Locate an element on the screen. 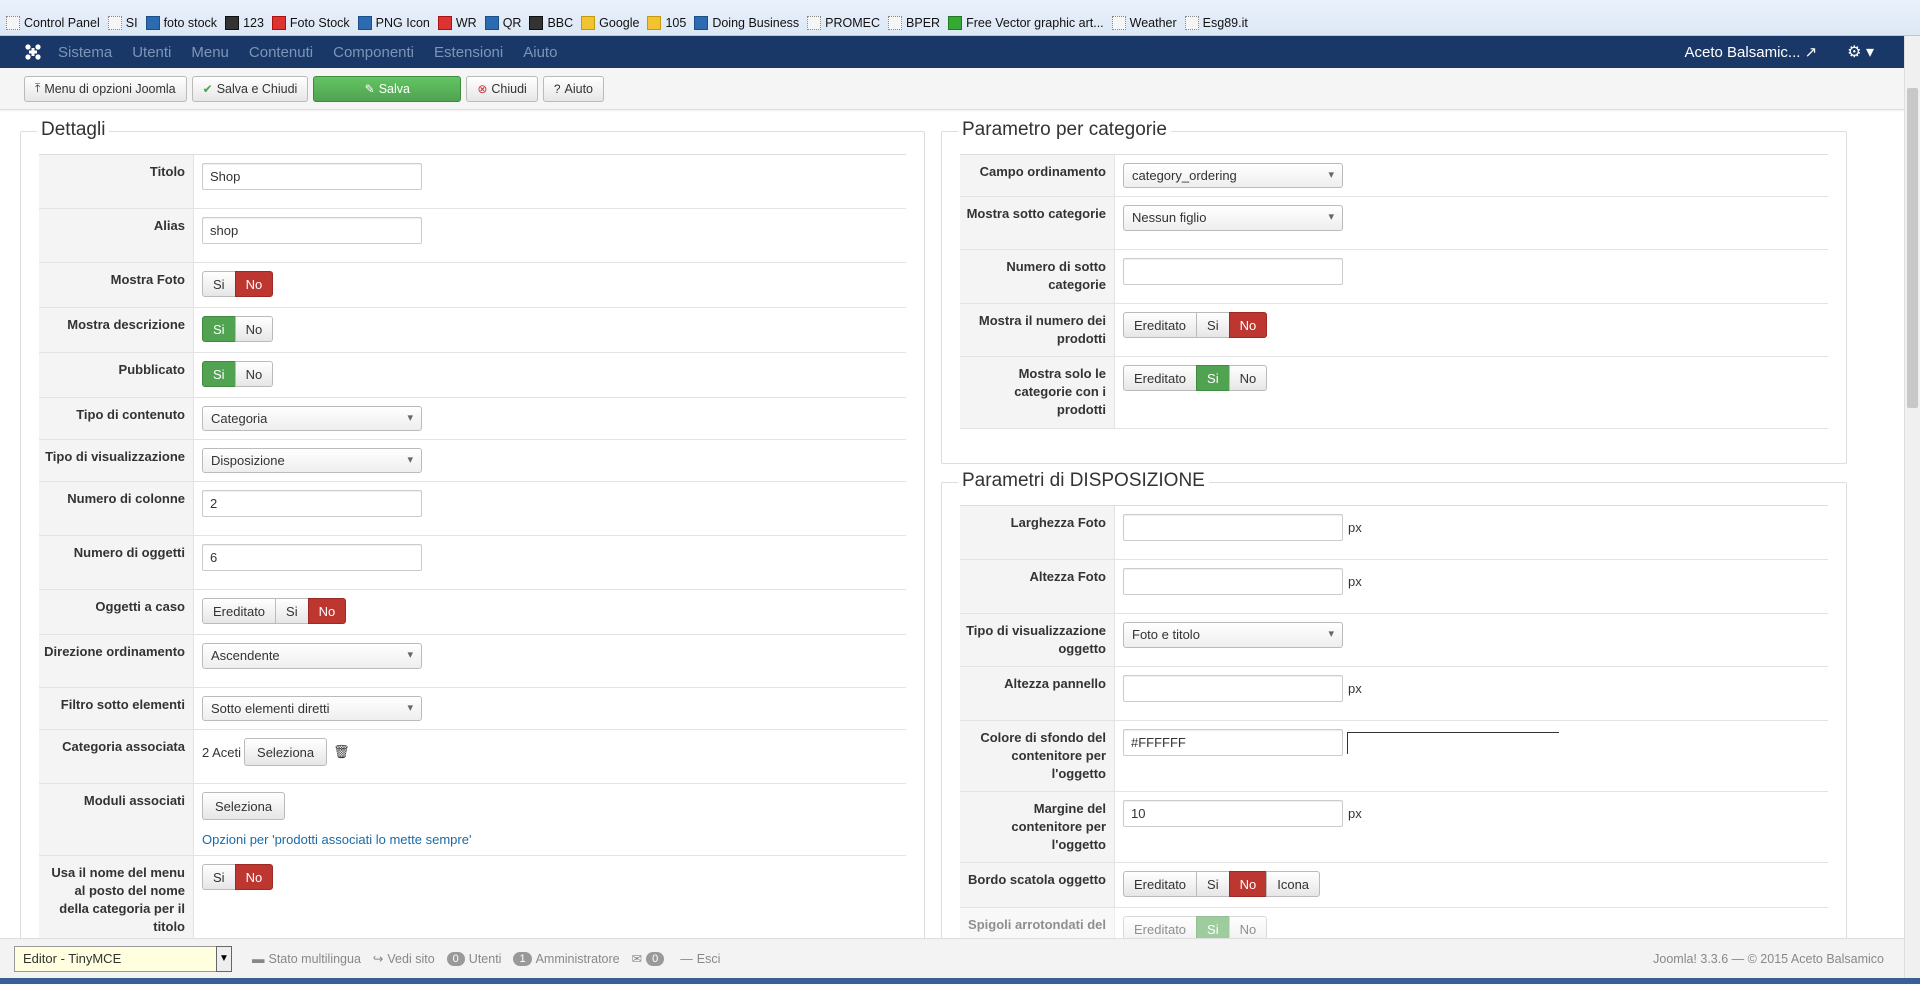 The height and width of the screenshot is (984, 1920). scrollbar-thumb is located at coordinates (1912, 248).